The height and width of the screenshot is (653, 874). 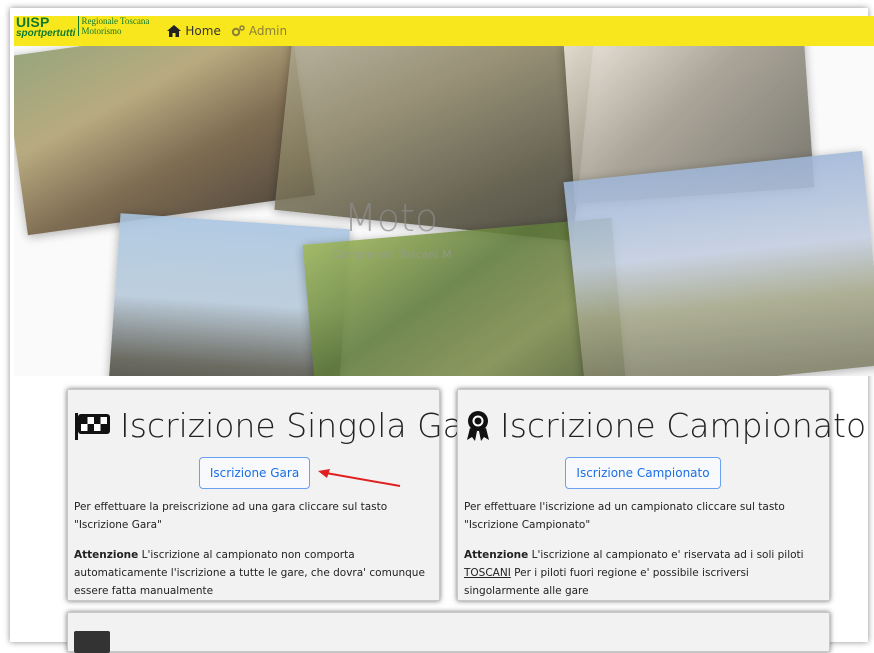 I want to click on logo-text: Regionale Toscana Motorismo, so click(x=113, y=26).